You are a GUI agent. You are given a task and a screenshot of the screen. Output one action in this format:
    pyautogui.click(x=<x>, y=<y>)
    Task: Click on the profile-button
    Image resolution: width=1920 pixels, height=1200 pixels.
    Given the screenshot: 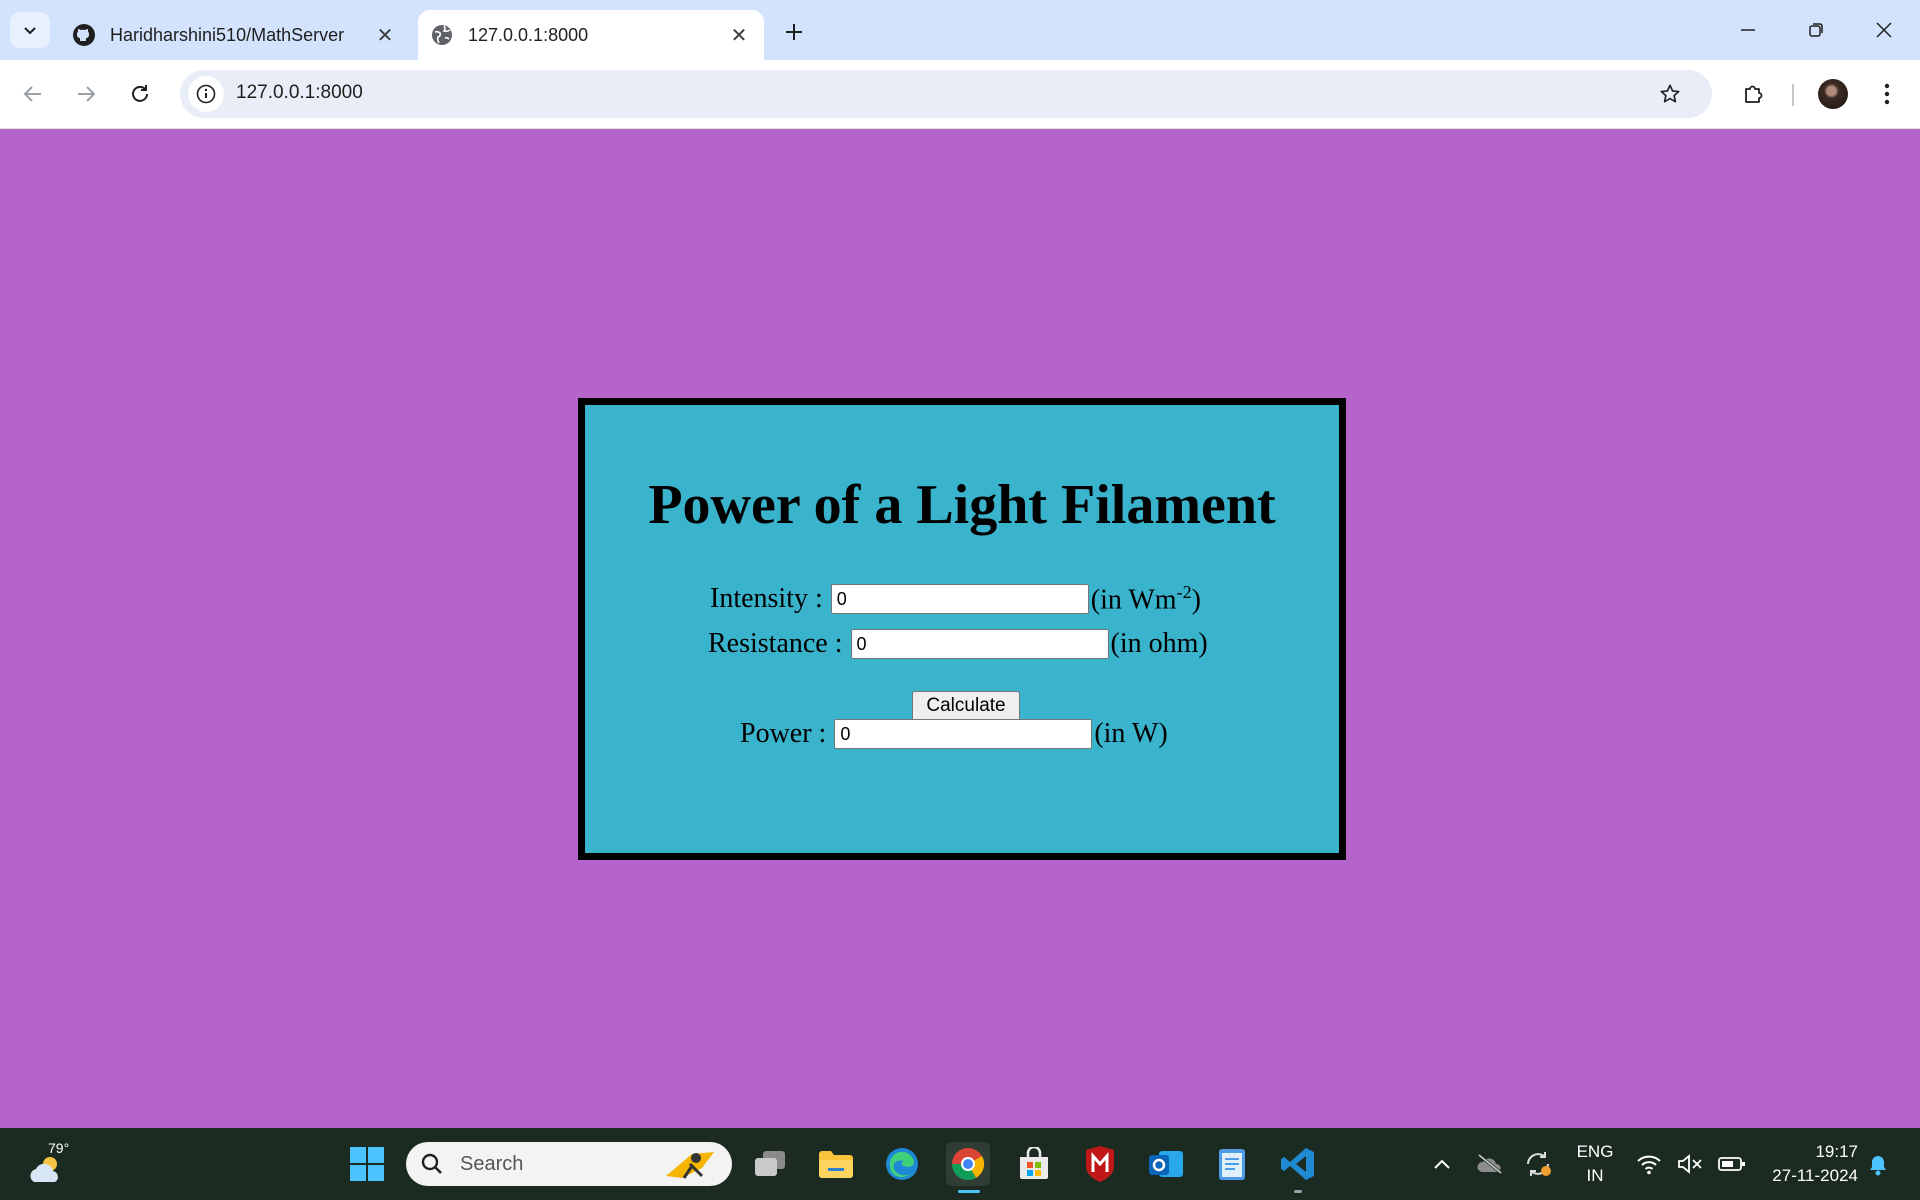 What is the action you would take?
    pyautogui.click(x=1833, y=94)
    